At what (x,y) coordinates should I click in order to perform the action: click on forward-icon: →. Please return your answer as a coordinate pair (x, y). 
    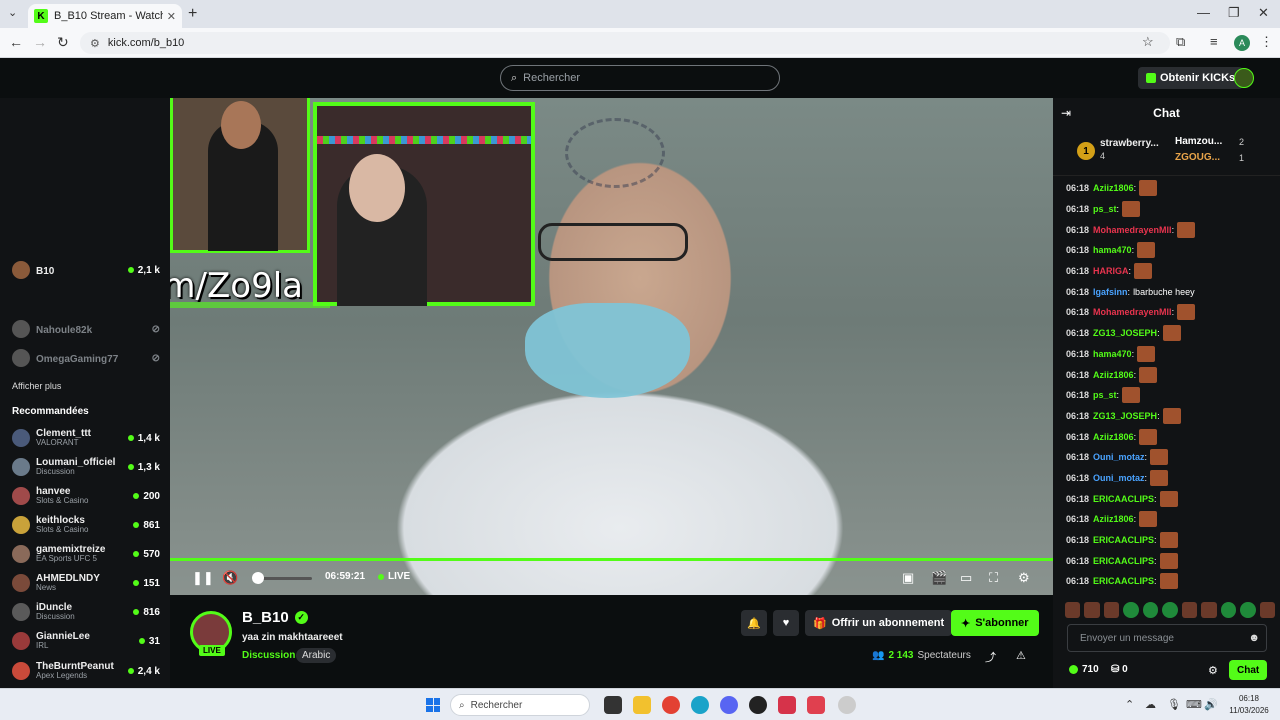
    Looking at the image, I should click on (40, 42).